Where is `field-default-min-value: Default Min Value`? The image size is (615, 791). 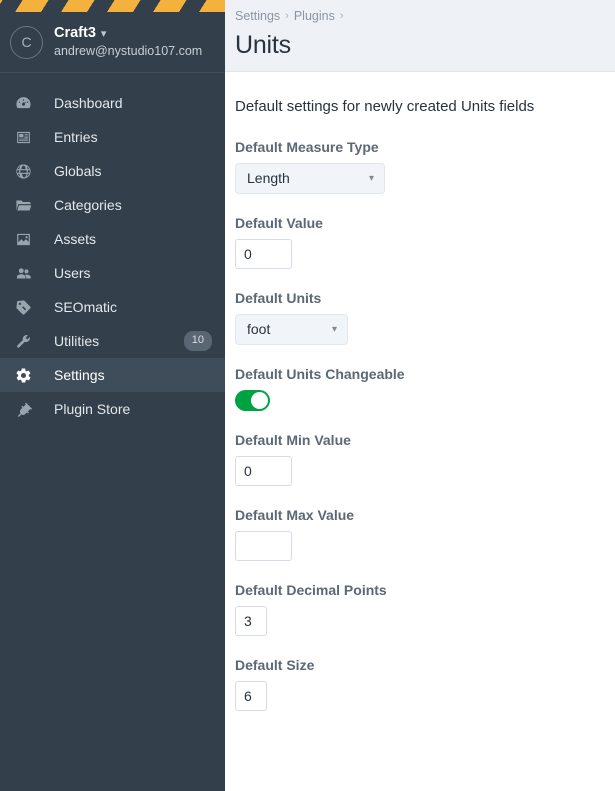
field-default-min-value: Default Min Value is located at coordinates (420, 459).